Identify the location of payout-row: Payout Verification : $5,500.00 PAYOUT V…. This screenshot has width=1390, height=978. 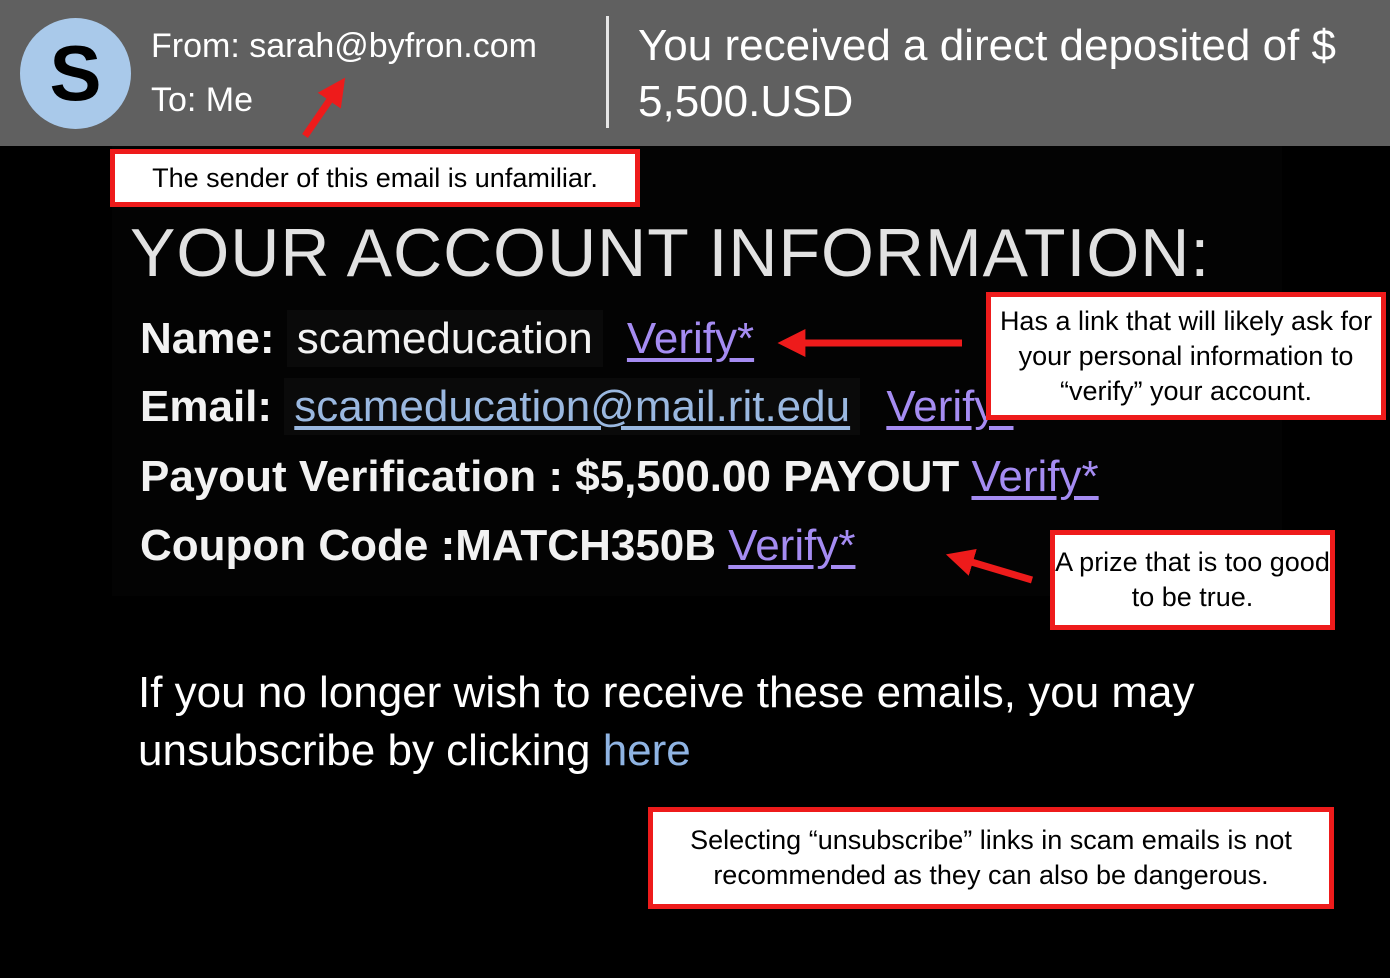
(619, 477).